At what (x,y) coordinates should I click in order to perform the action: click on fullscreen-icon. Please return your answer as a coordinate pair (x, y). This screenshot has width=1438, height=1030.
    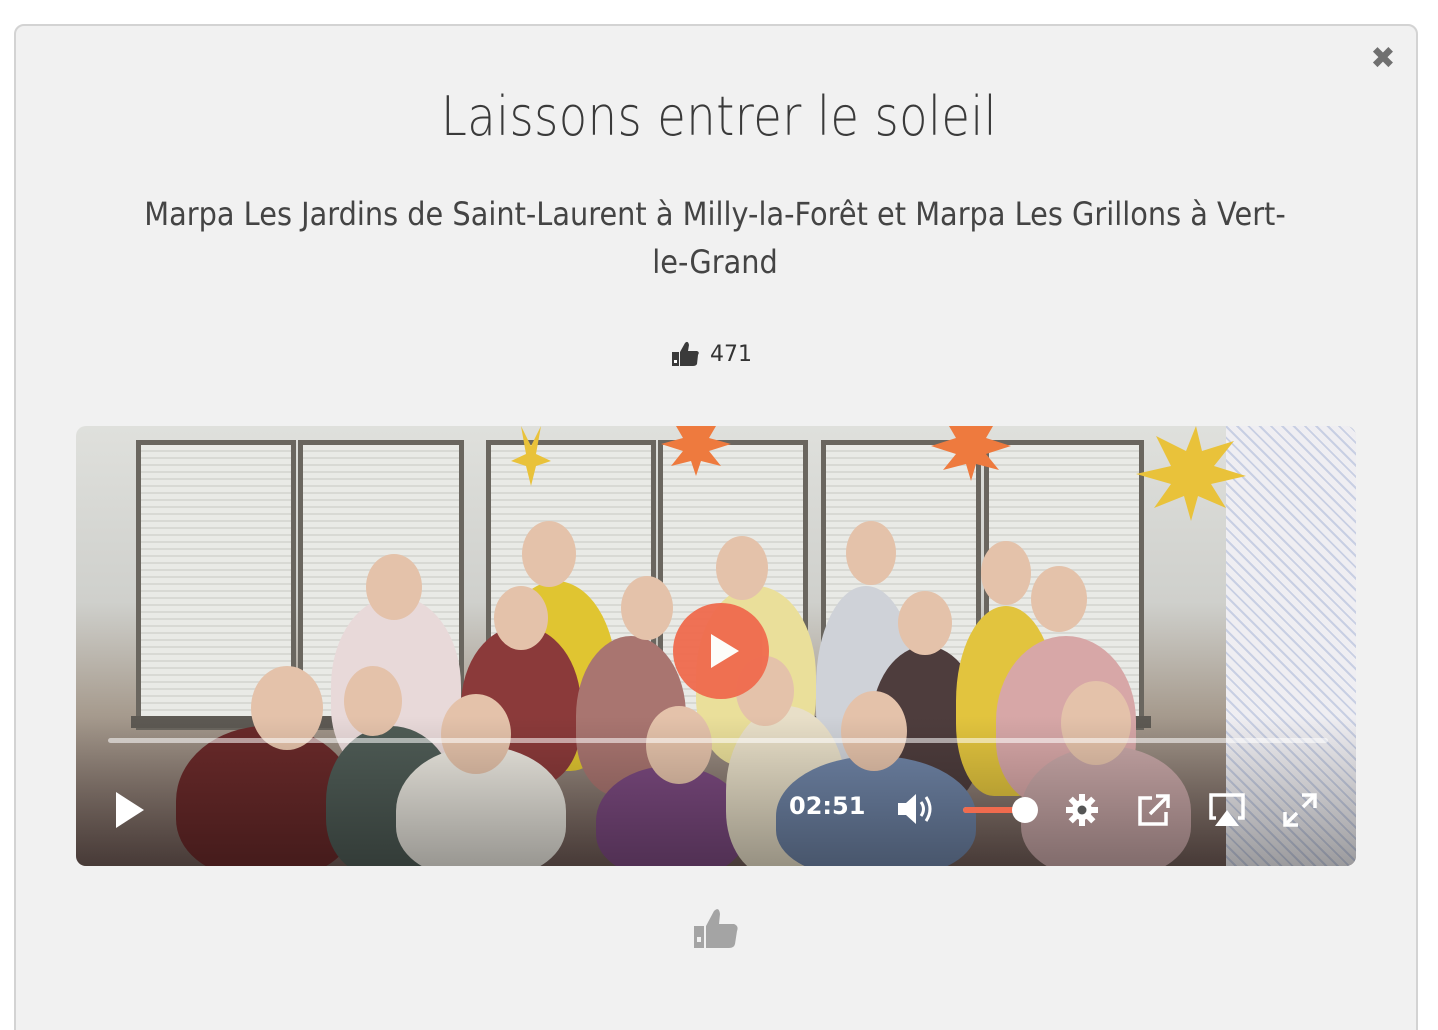
    Looking at the image, I should click on (1300, 810).